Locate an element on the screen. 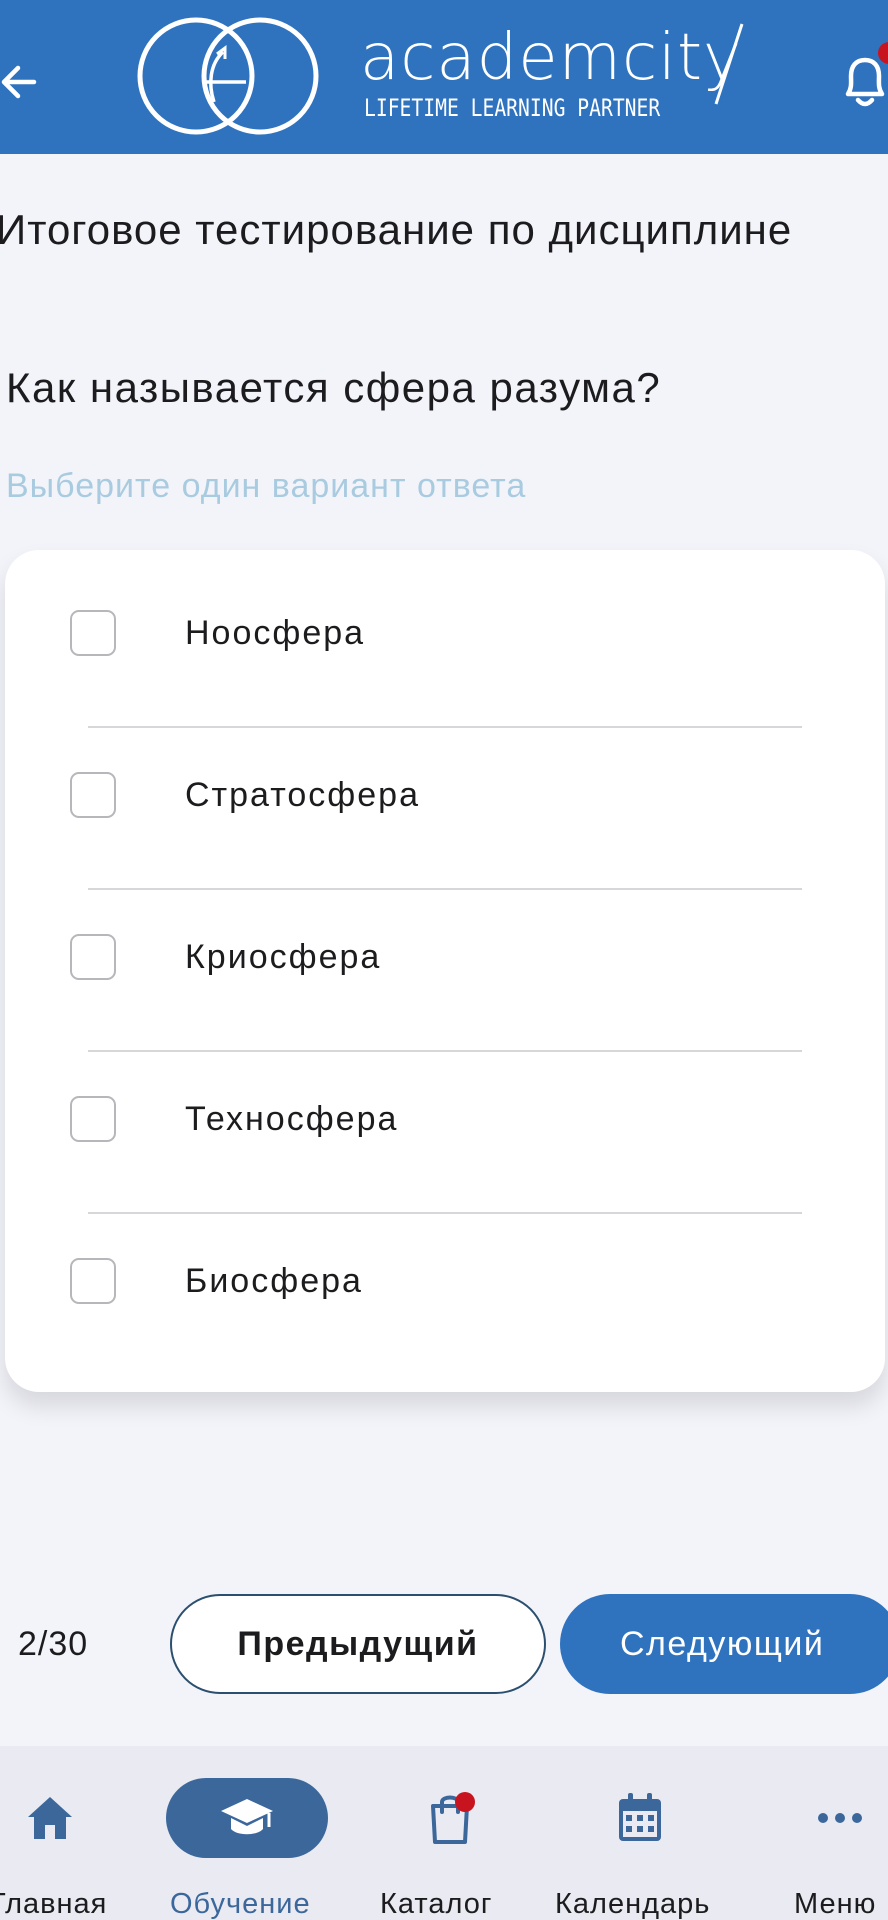 This screenshot has height=1920, width=888. logo-tagline: LIFETIME LEARNING PARTNER is located at coordinates (512, 108).